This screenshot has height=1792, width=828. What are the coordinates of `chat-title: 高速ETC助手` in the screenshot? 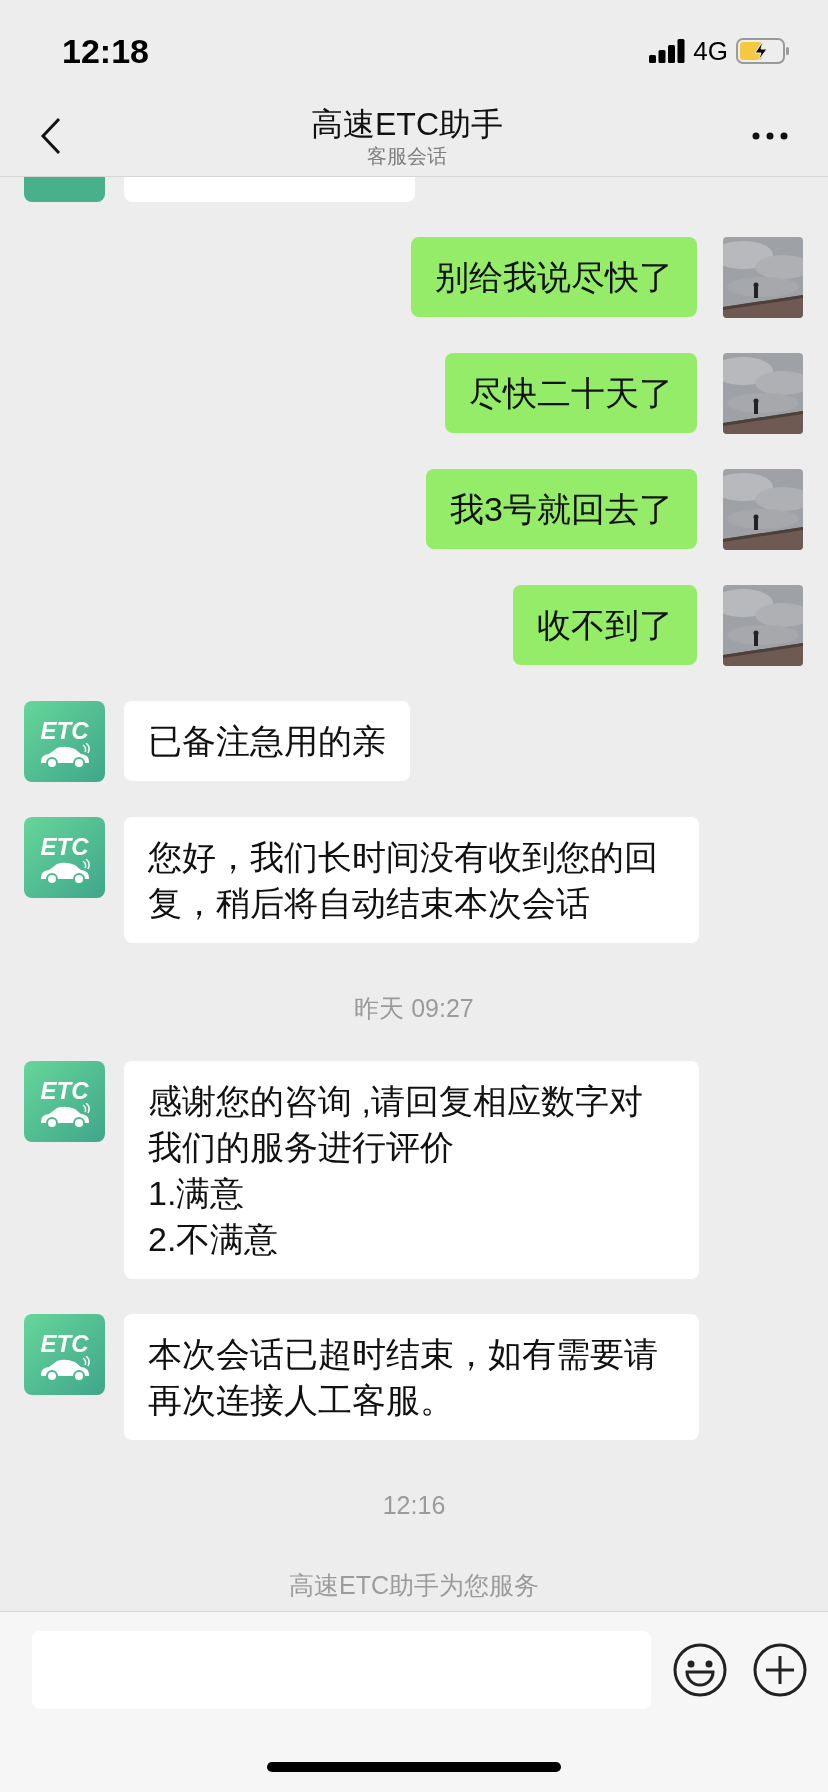 It's located at (407, 124).